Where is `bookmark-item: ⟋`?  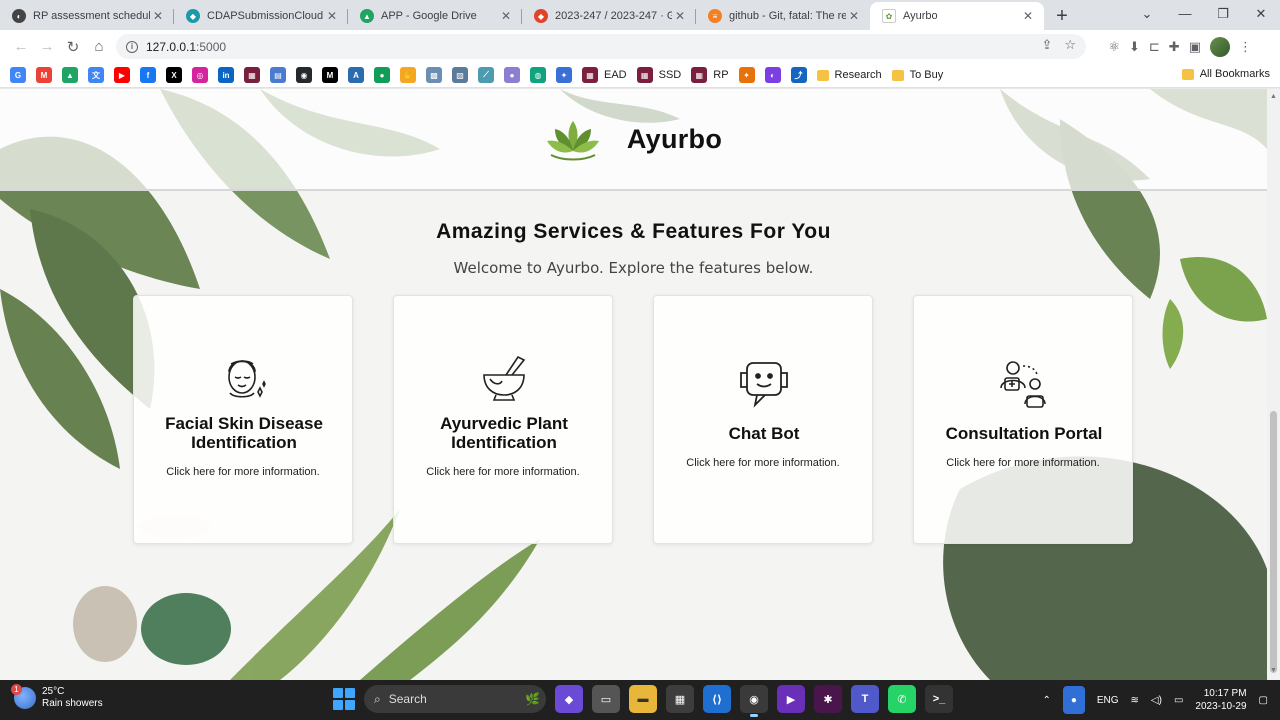
bookmark-item: ⟋ is located at coordinates (486, 75).